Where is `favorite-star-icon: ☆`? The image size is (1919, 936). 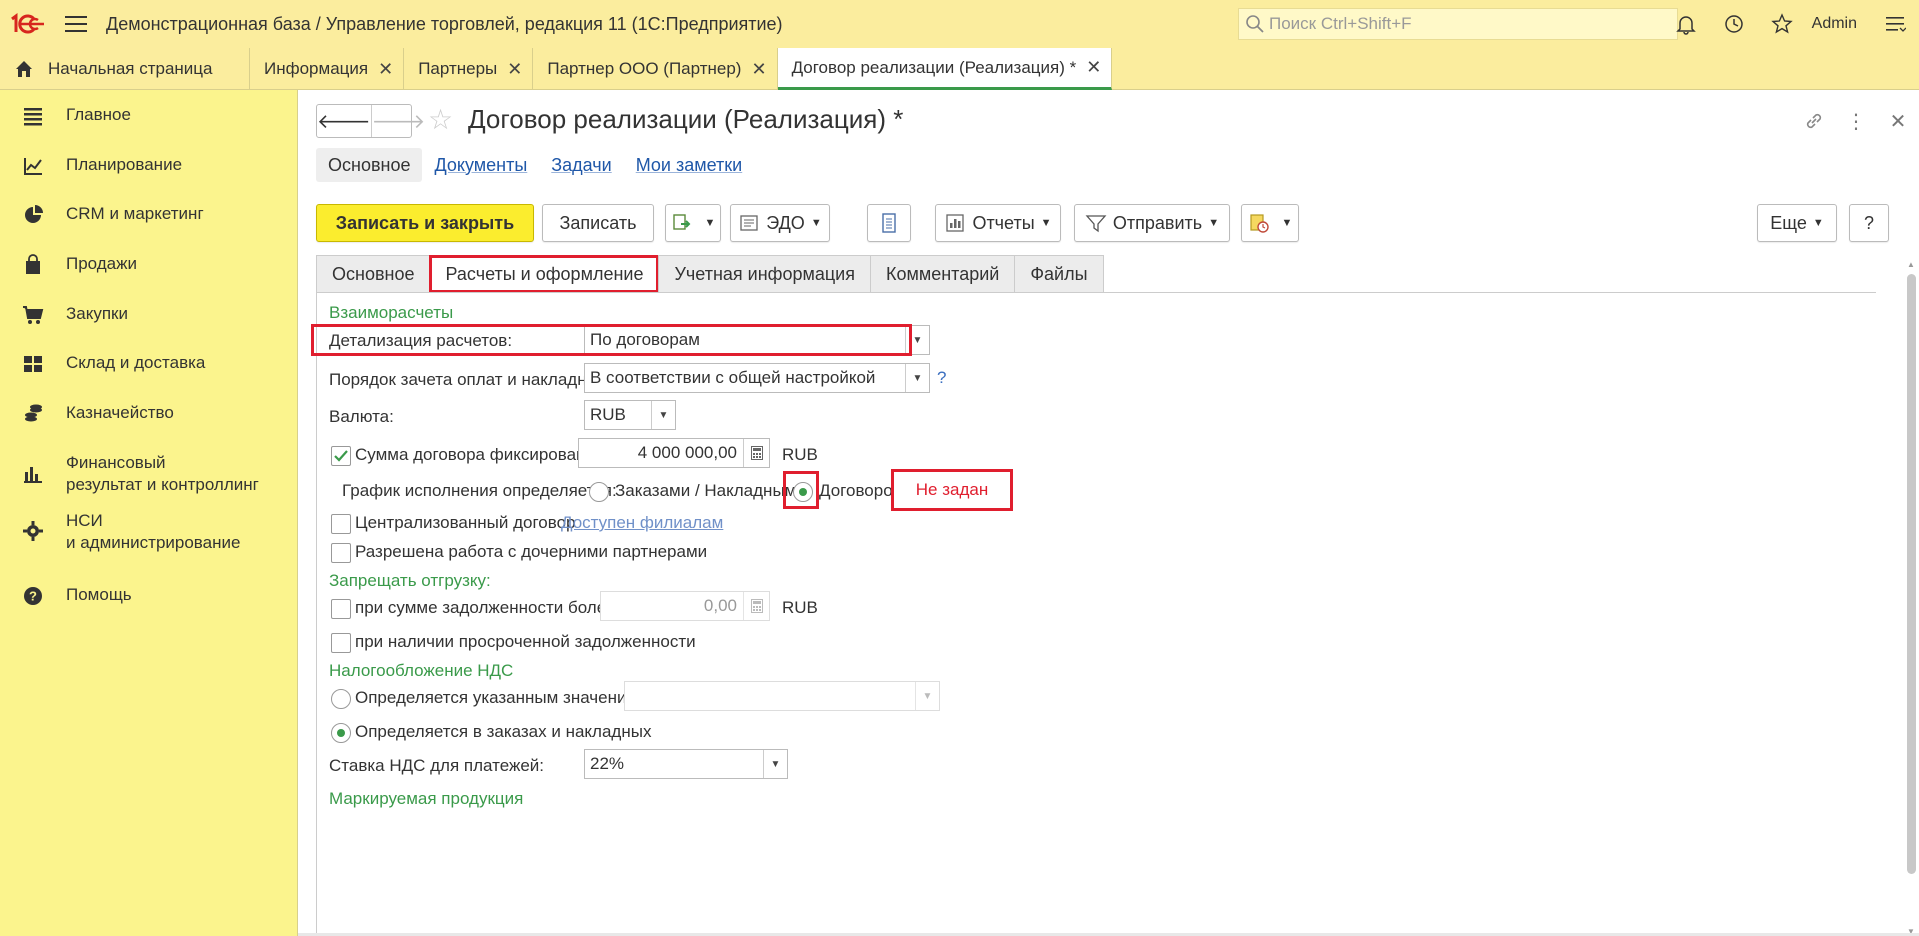 favorite-star-icon: ☆ is located at coordinates (440, 120).